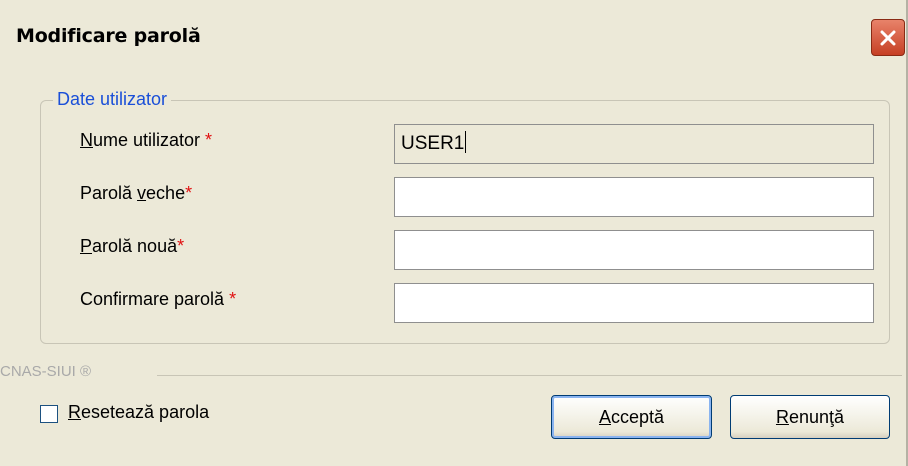 The width and height of the screenshot is (908, 466). Describe the element at coordinates (138, 412) in the screenshot. I see `reset-password-label: Resetează parola` at that location.